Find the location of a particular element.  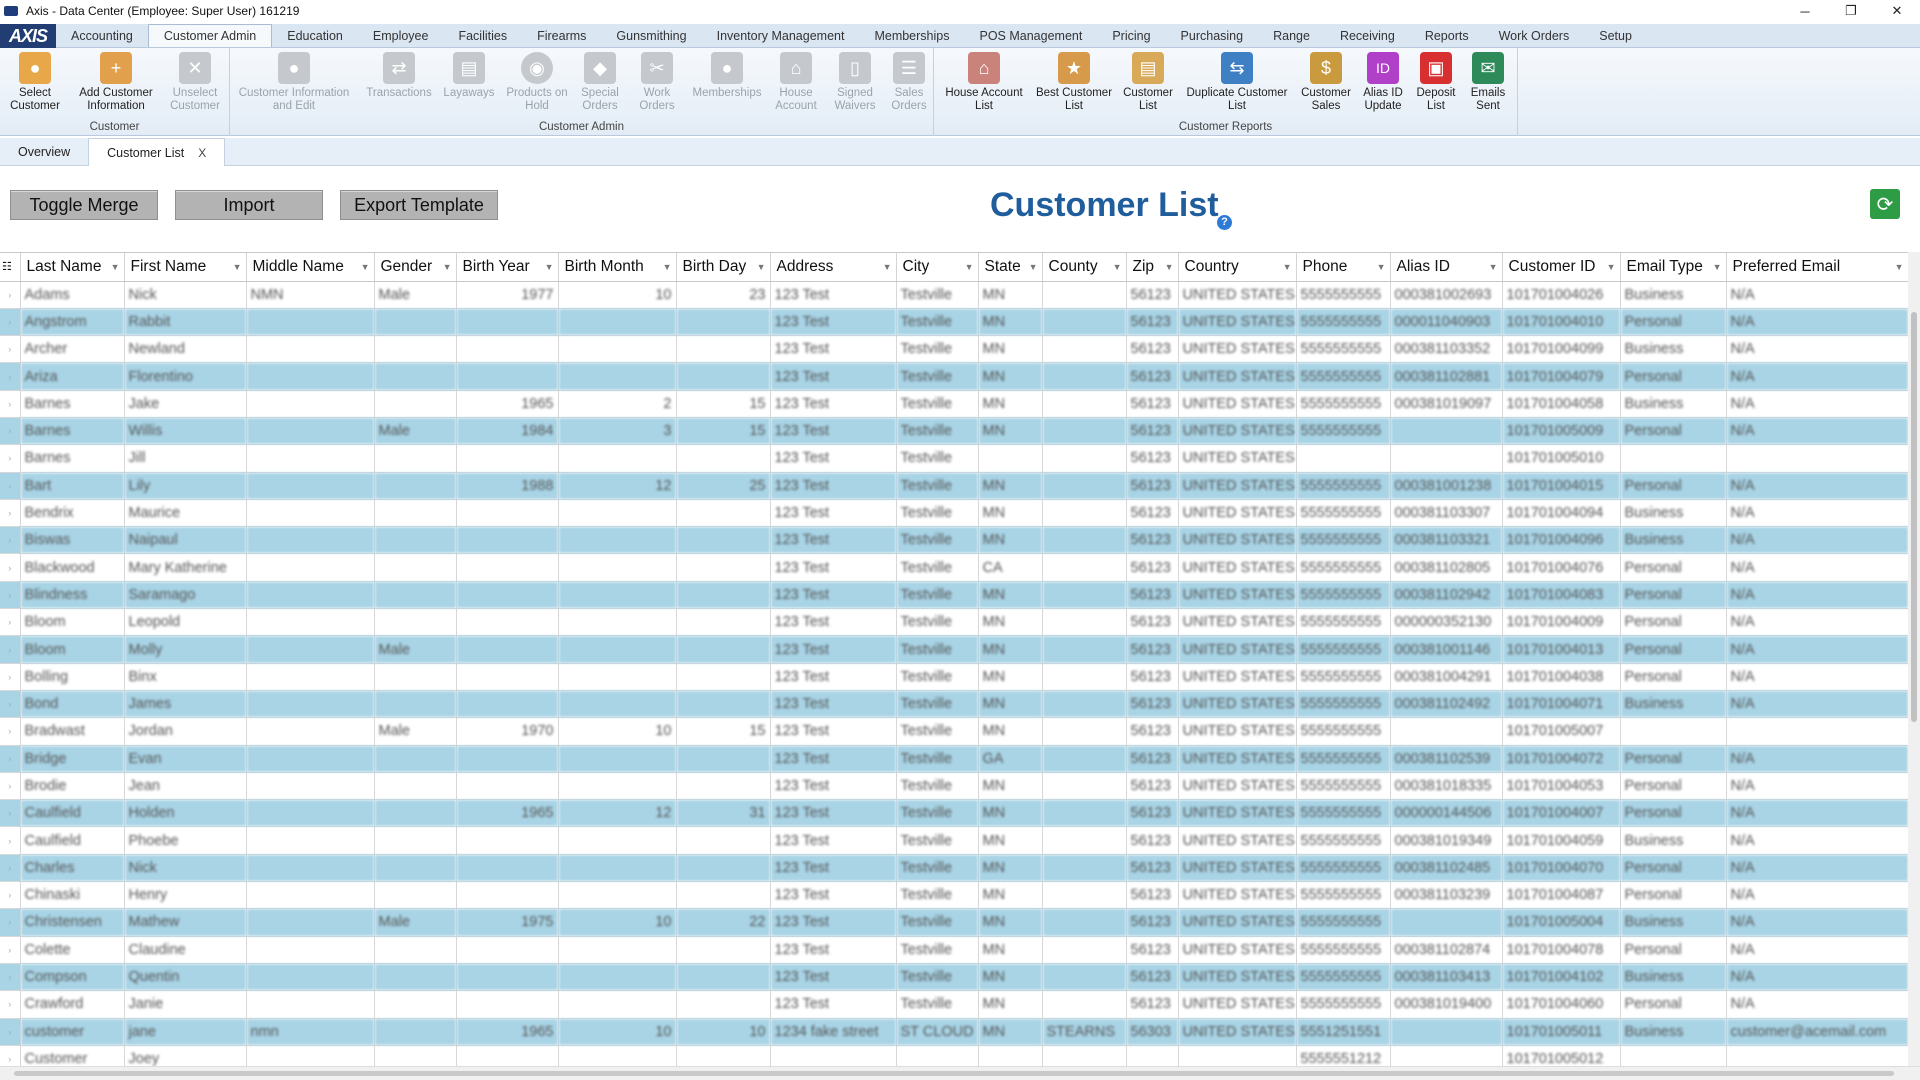

table-cell: Phoebe is located at coordinates (185, 840).